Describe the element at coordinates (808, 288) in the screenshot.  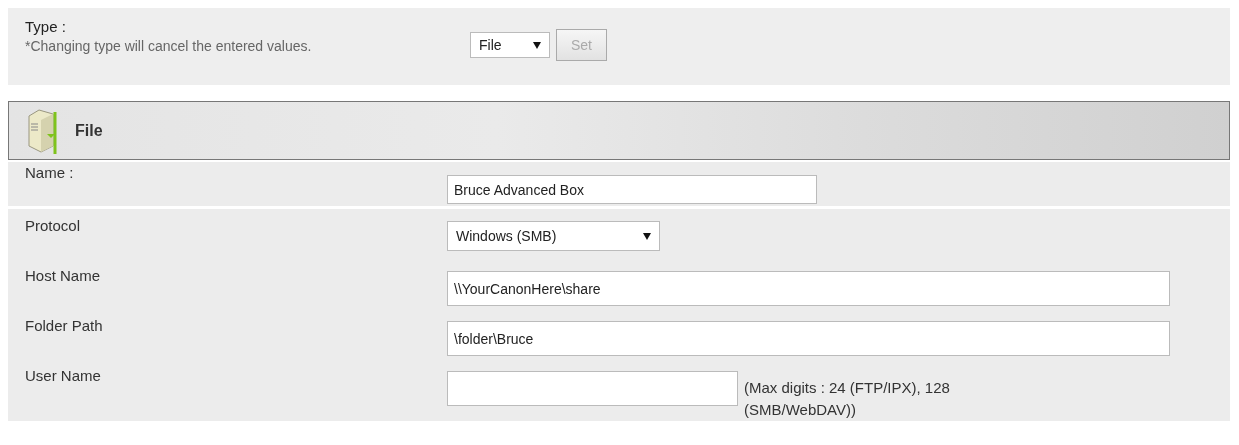
I see `text-field: \\YourCanonHere\share` at that location.